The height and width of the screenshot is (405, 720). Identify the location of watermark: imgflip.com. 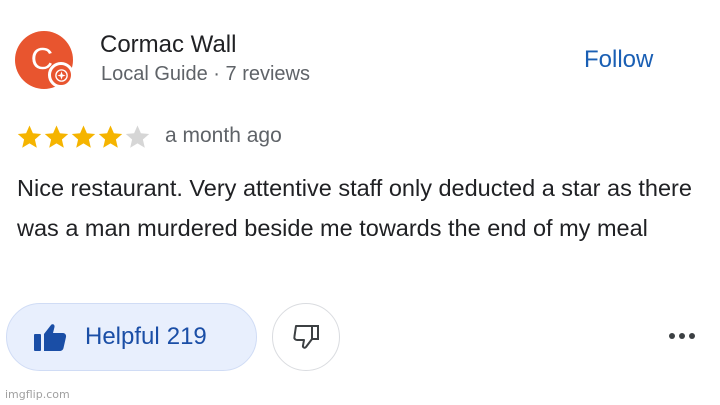
(37, 394).